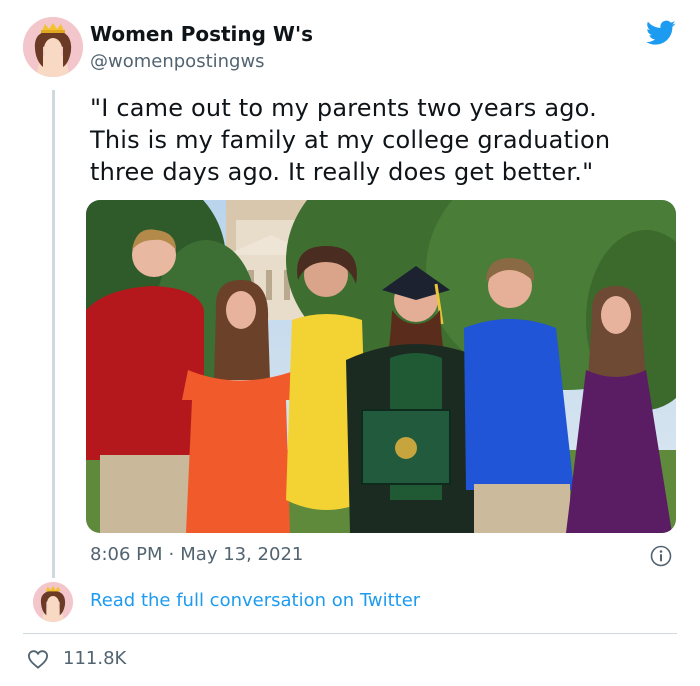 This screenshot has height=686, width=700. What do you see at coordinates (53, 334) in the screenshot?
I see `thread-connector` at bounding box center [53, 334].